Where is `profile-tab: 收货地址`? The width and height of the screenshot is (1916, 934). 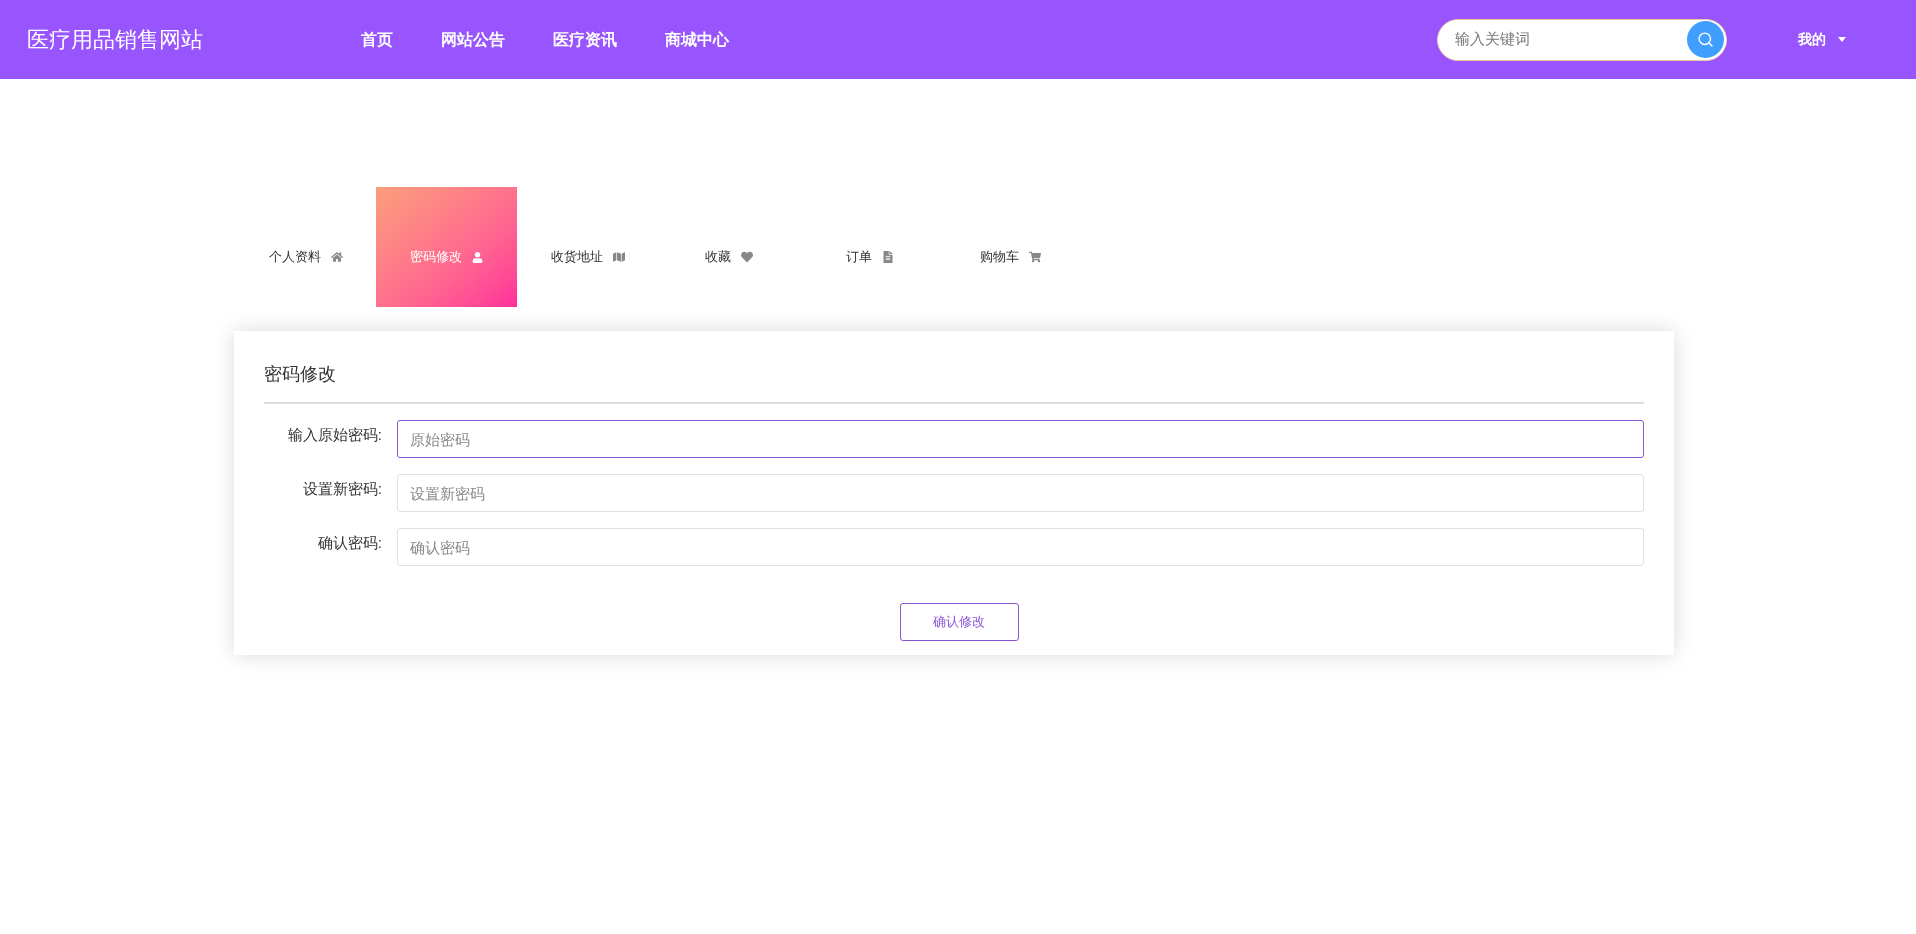 profile-tab: 收货地址 is located at coordinates (587, 247).